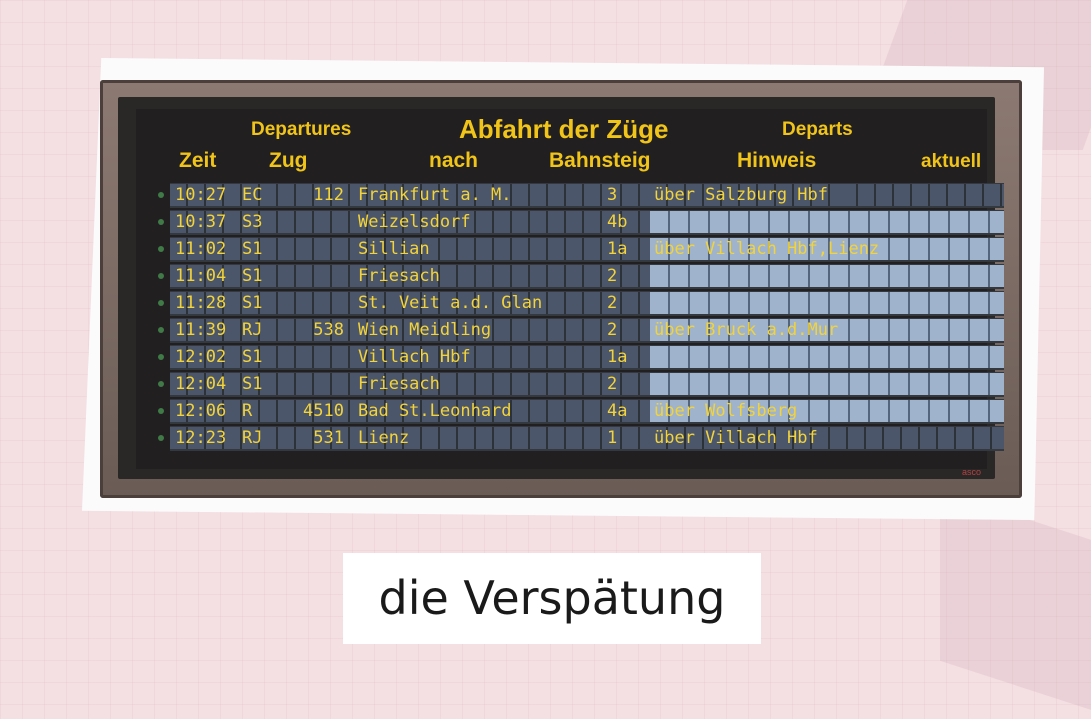 The image size is (1091, 719). I want to click on cell-note: über Bruck a.d.Mur, so click(746, 330).